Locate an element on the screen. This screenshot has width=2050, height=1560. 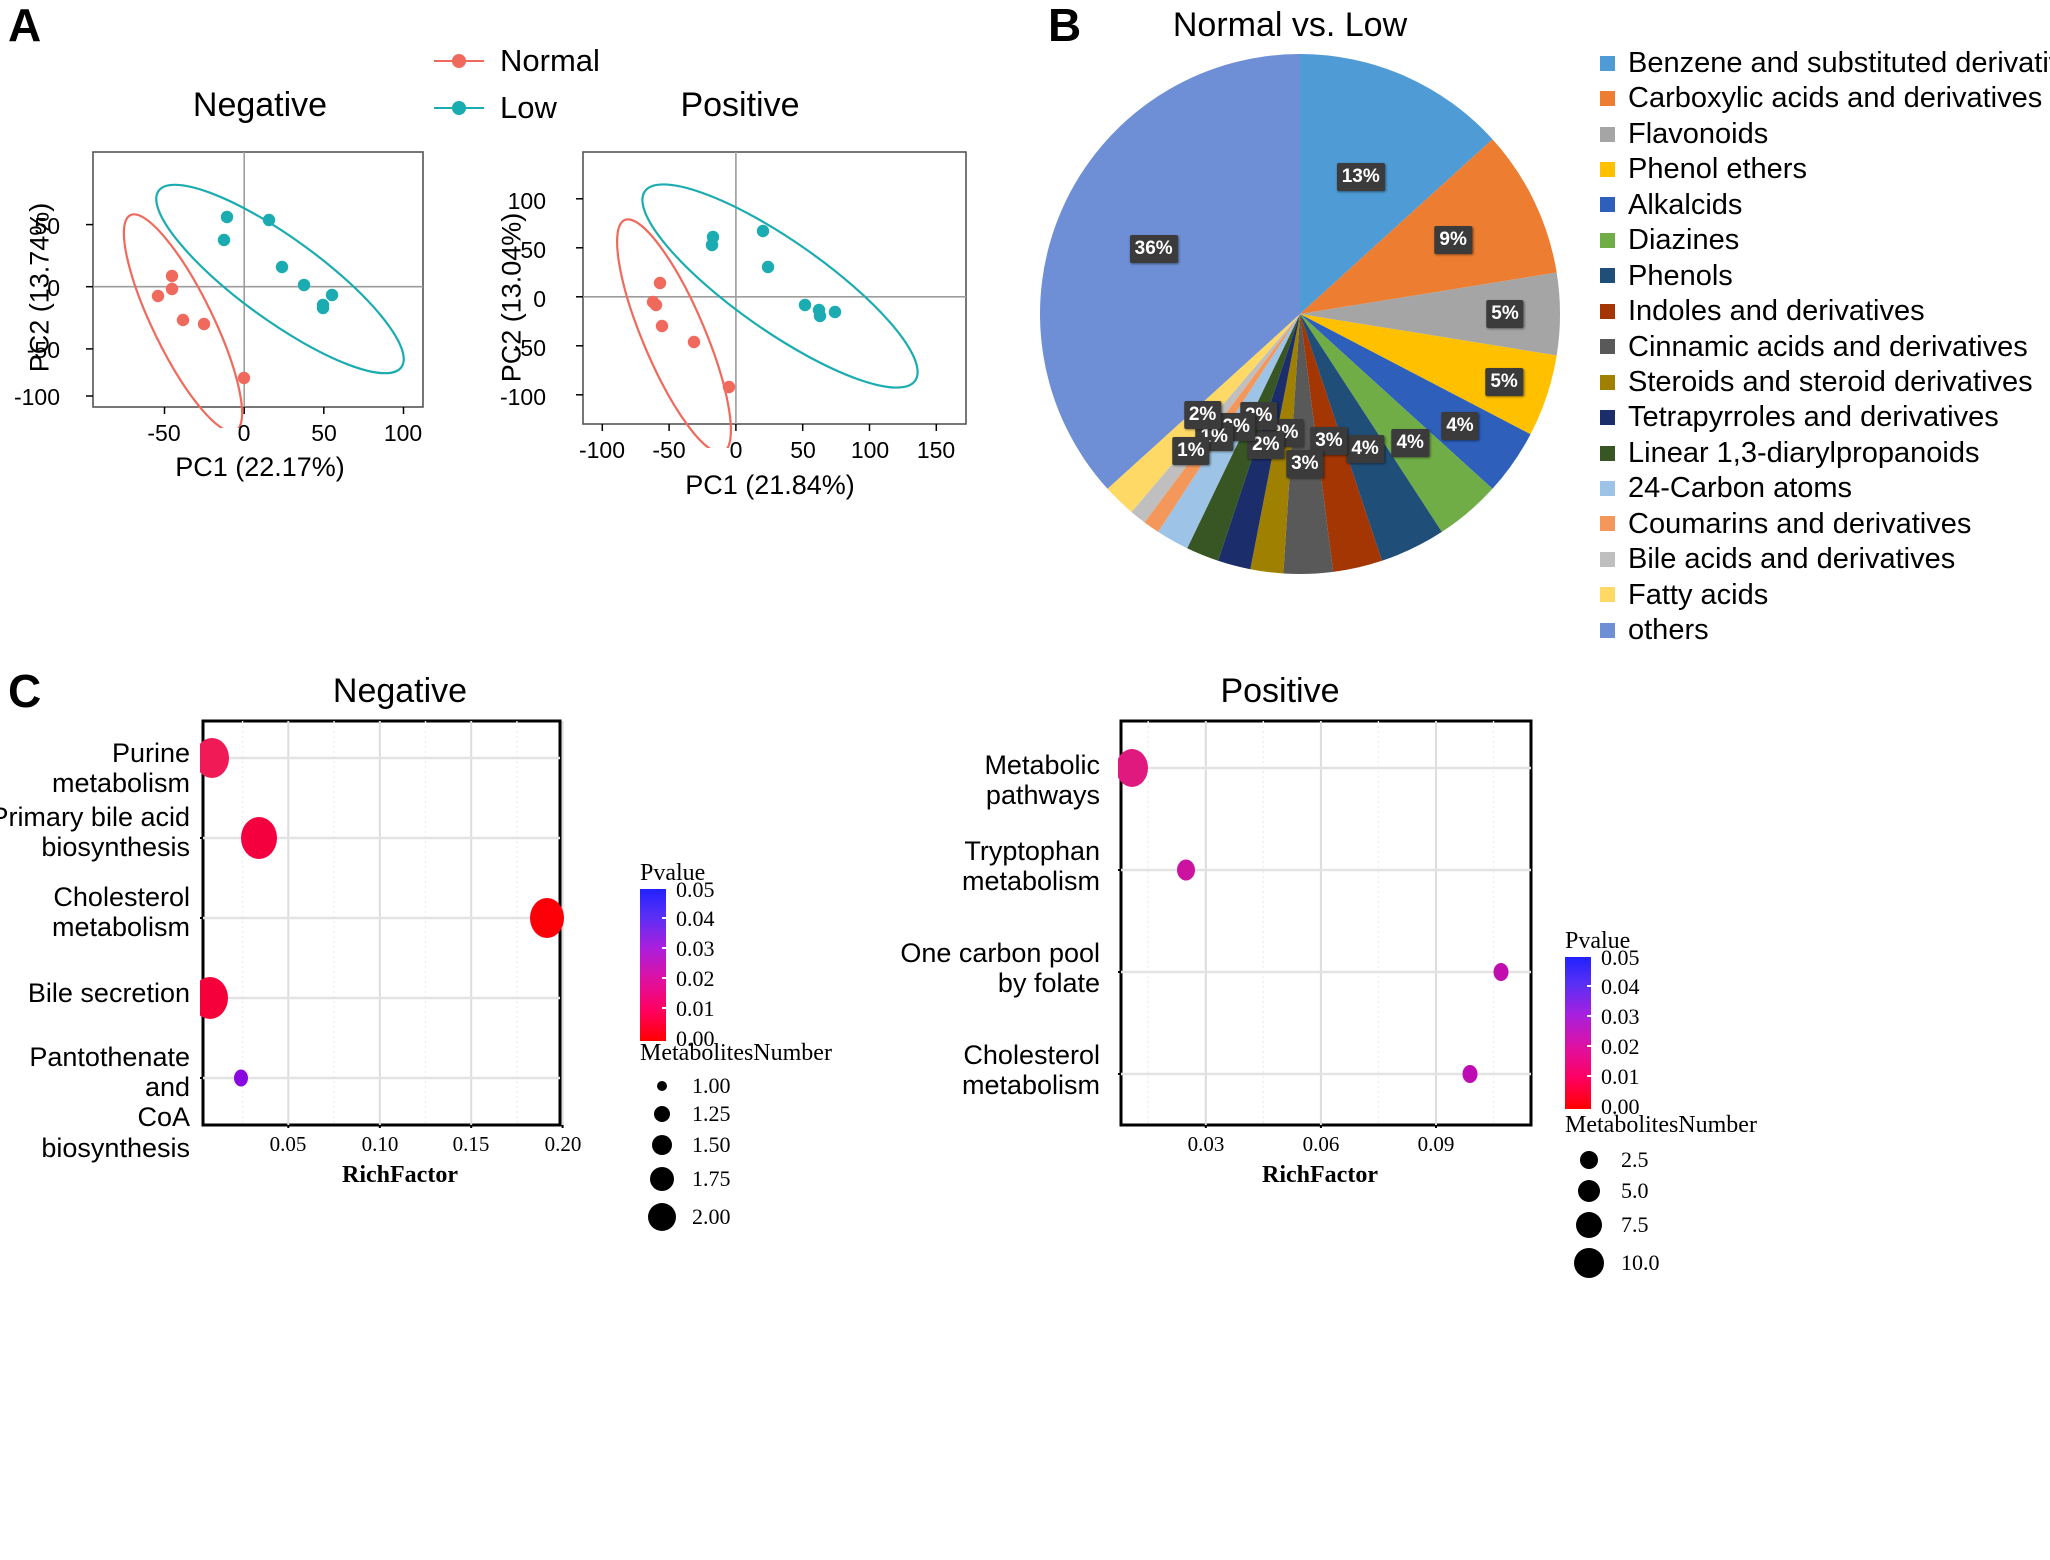
pie-legend-item: Coumarins and derivatives is located at coordinates (1825, 523).